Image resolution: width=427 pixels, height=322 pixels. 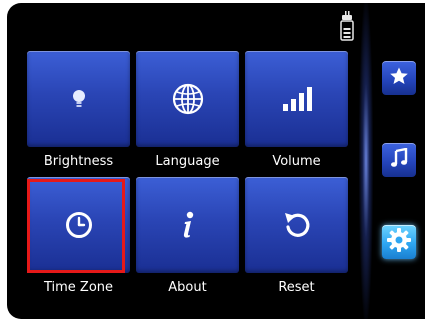 I want to click on brightness-tile, so click(x=78, y=99).